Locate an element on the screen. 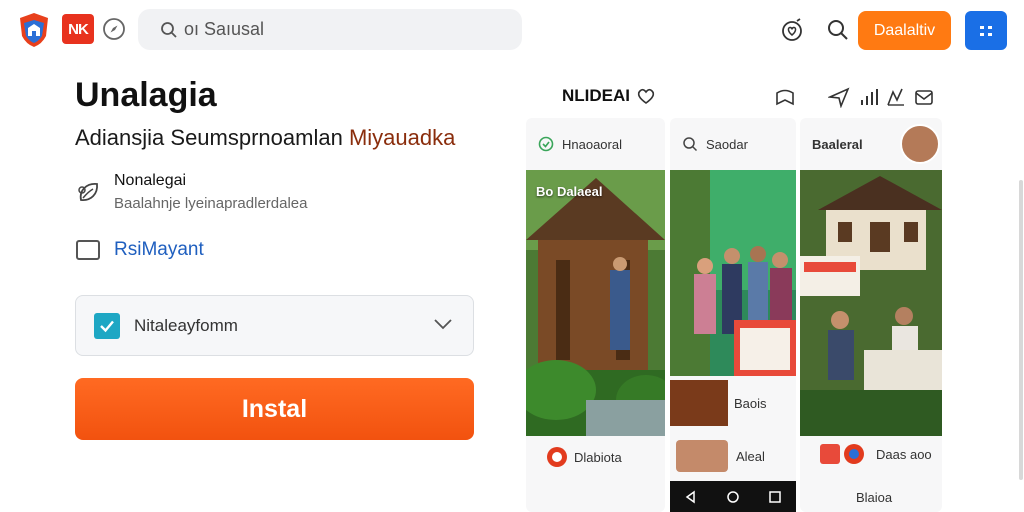 Image resolution: width=1024 pixels, height=512 pixels. check-icon is located at coordinates (107, 326).